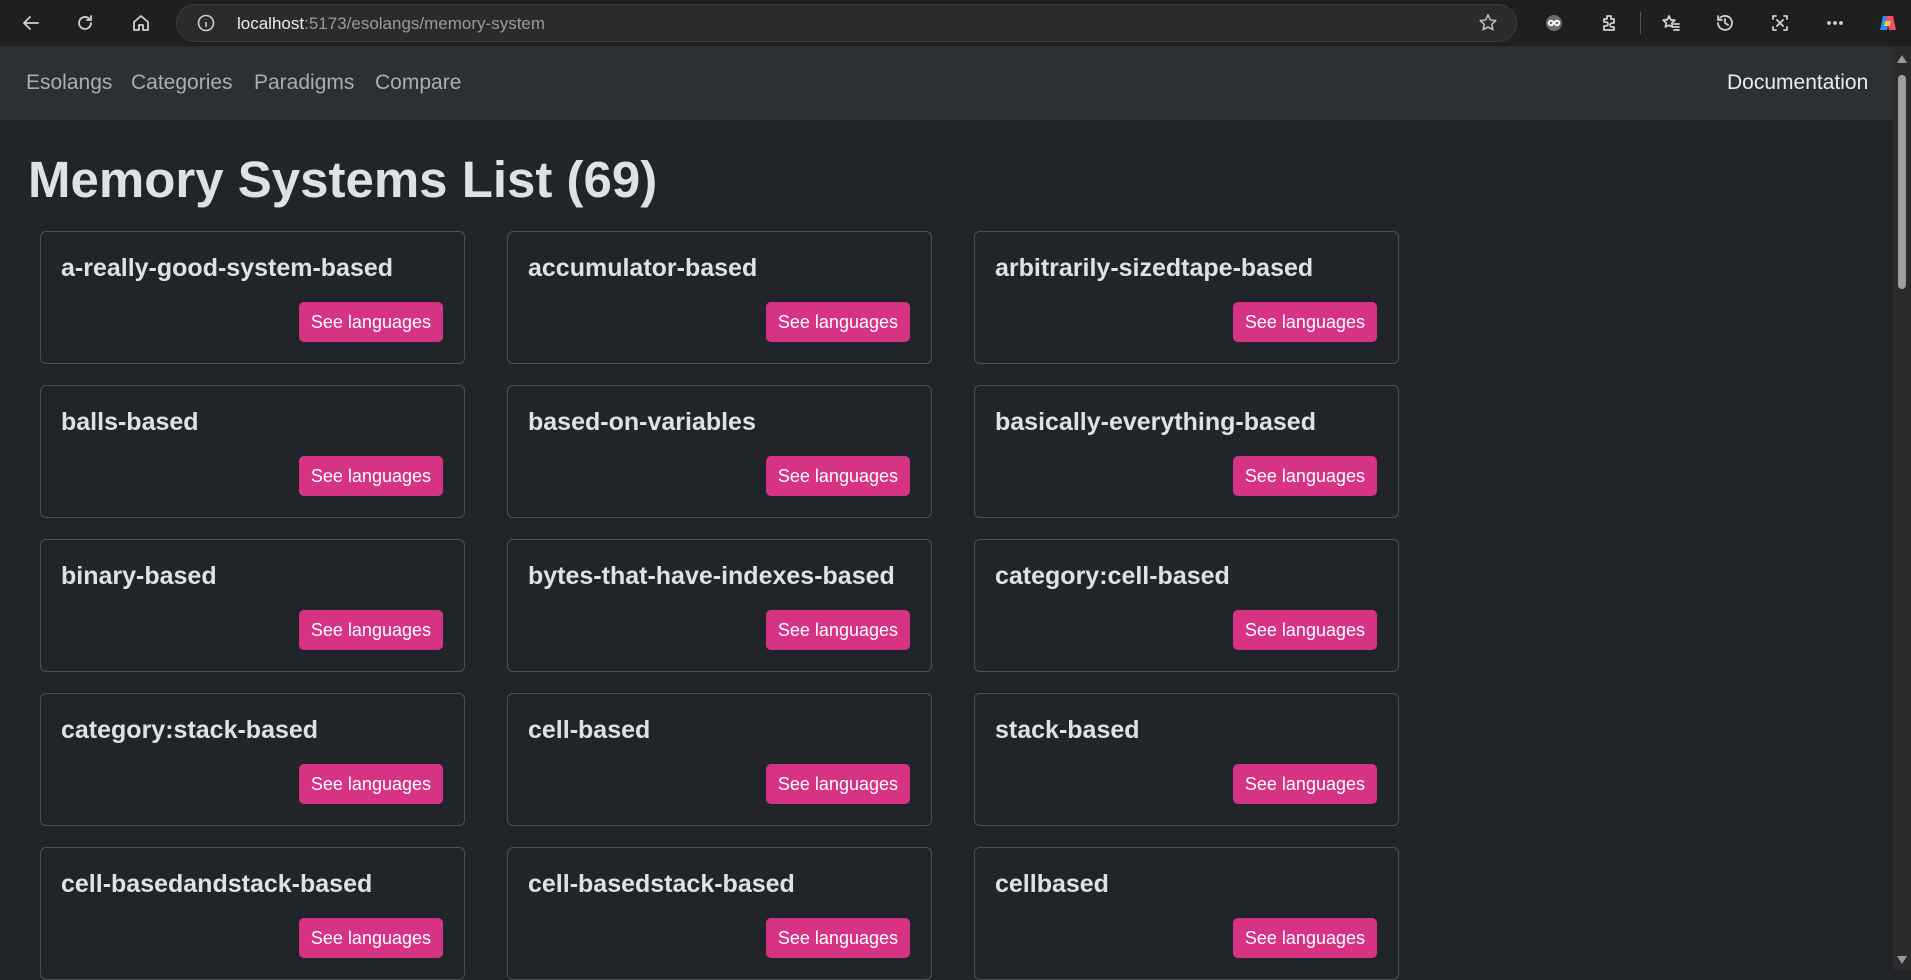 Image resolution: width=1911 pixels, height=980 pixels. What do you see at coordinates (1835, 23) in the screenshot?
I see `more-icon` at bounding box center [1835, 23].